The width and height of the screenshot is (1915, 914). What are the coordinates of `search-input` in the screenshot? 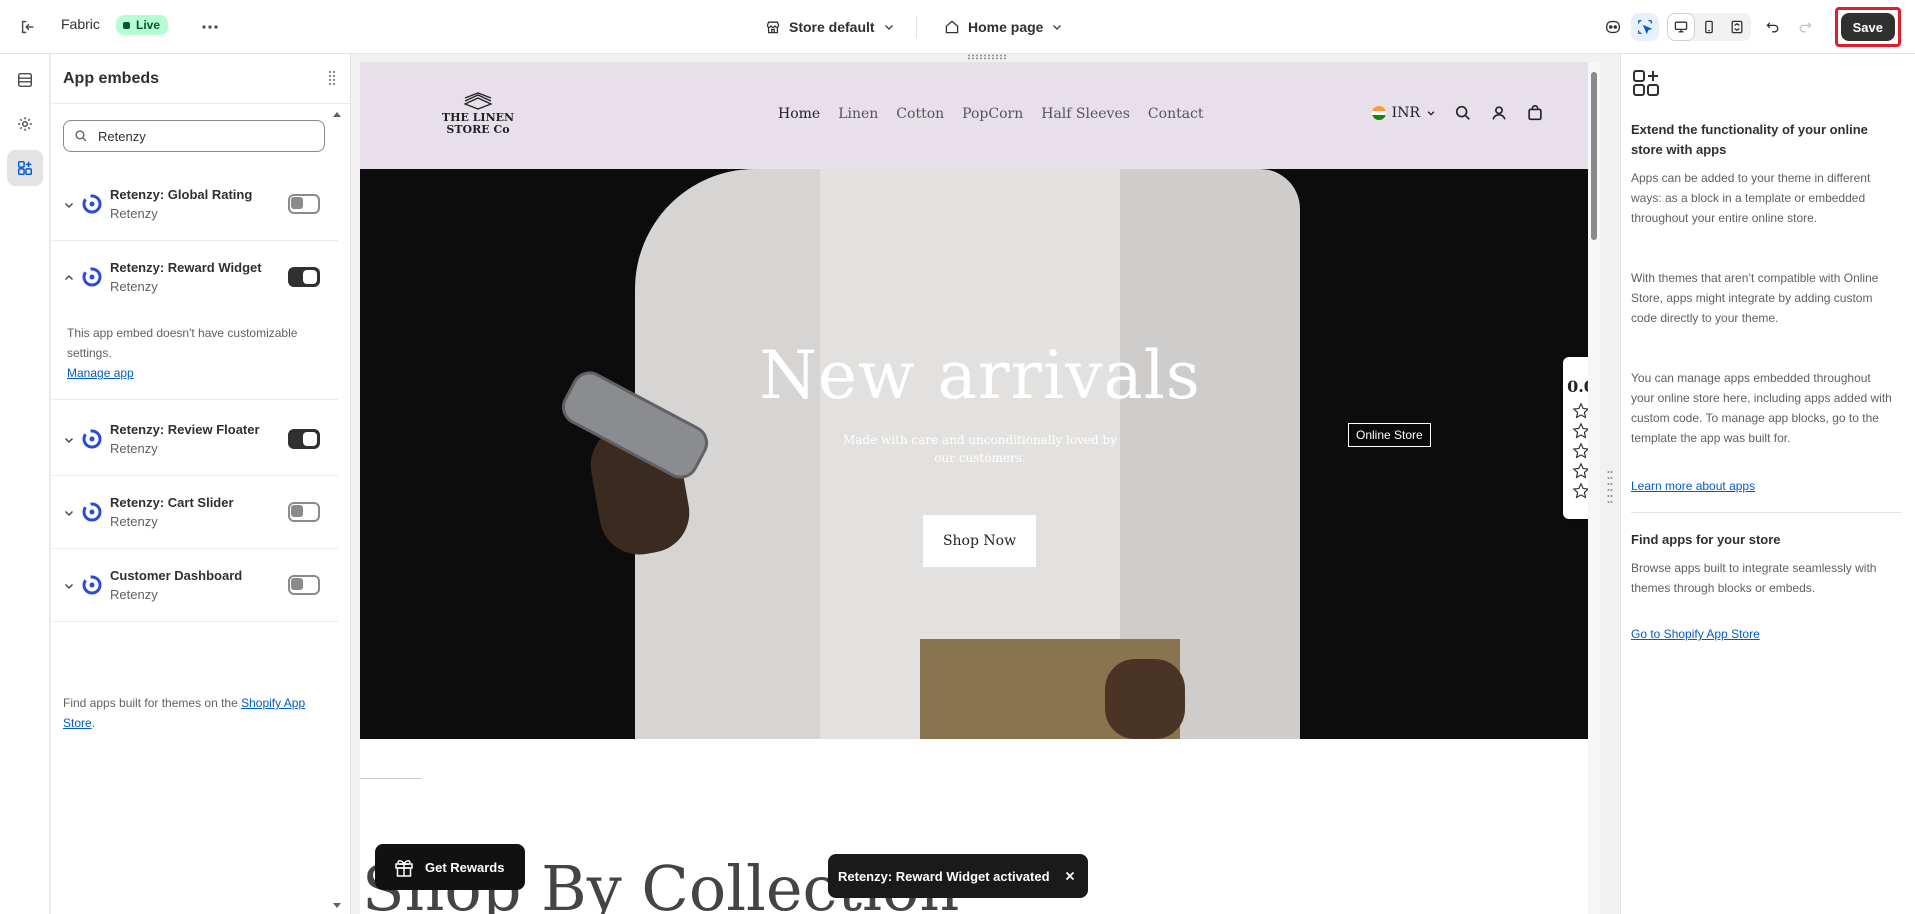 It's located at (198, 136).